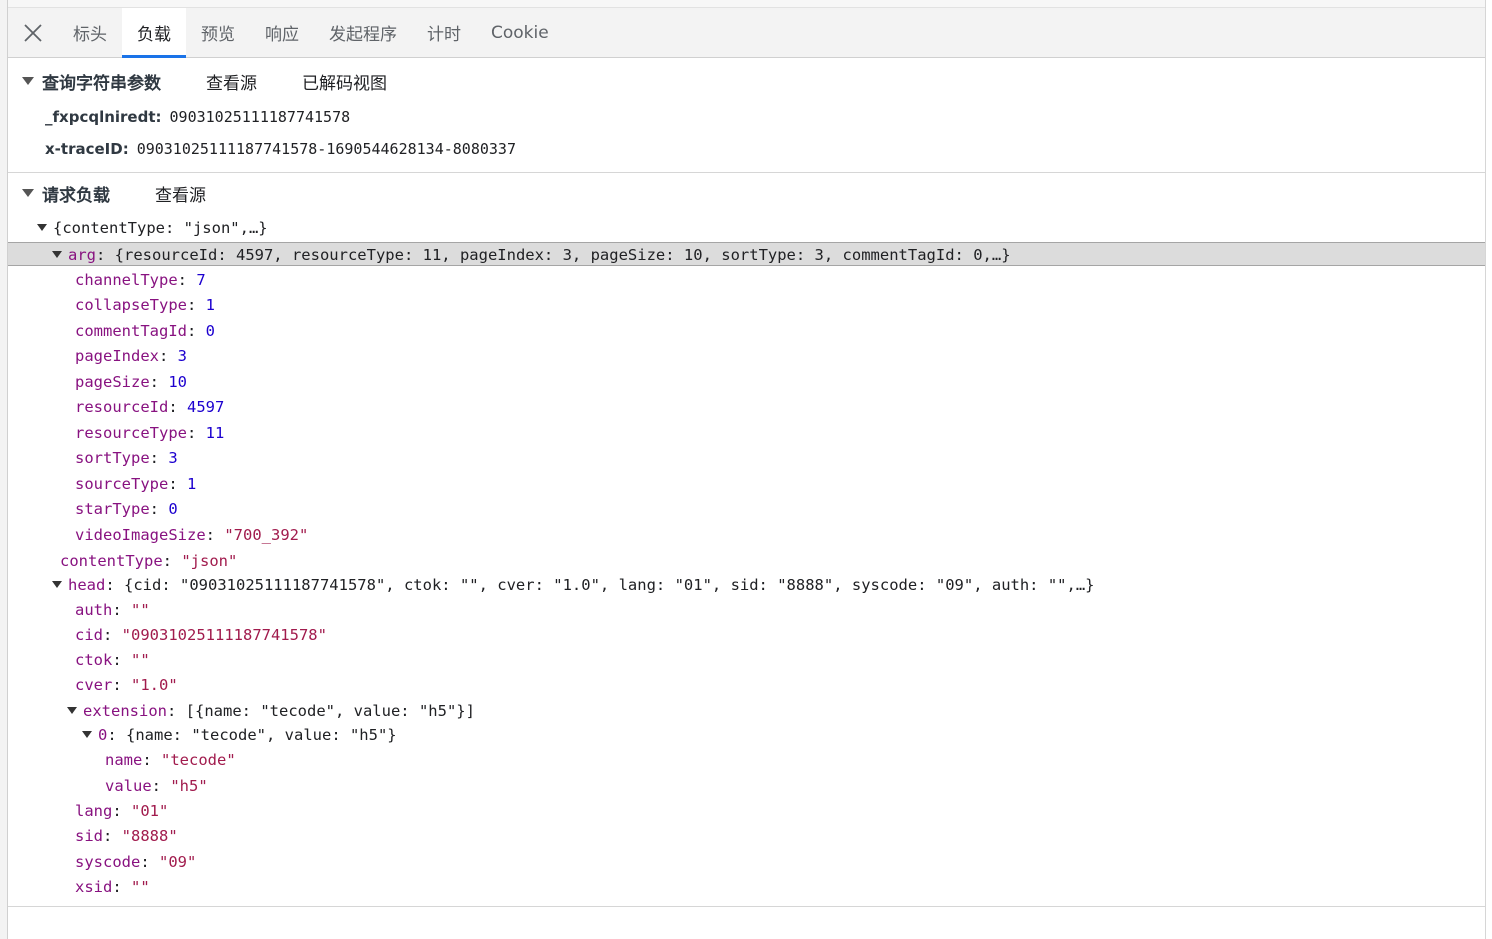 The height and width of the screenshot is (939, 1492). Describe the element at coordinates (131, 305) in the screenshot. I see `tree-key: collapseType` at that location.